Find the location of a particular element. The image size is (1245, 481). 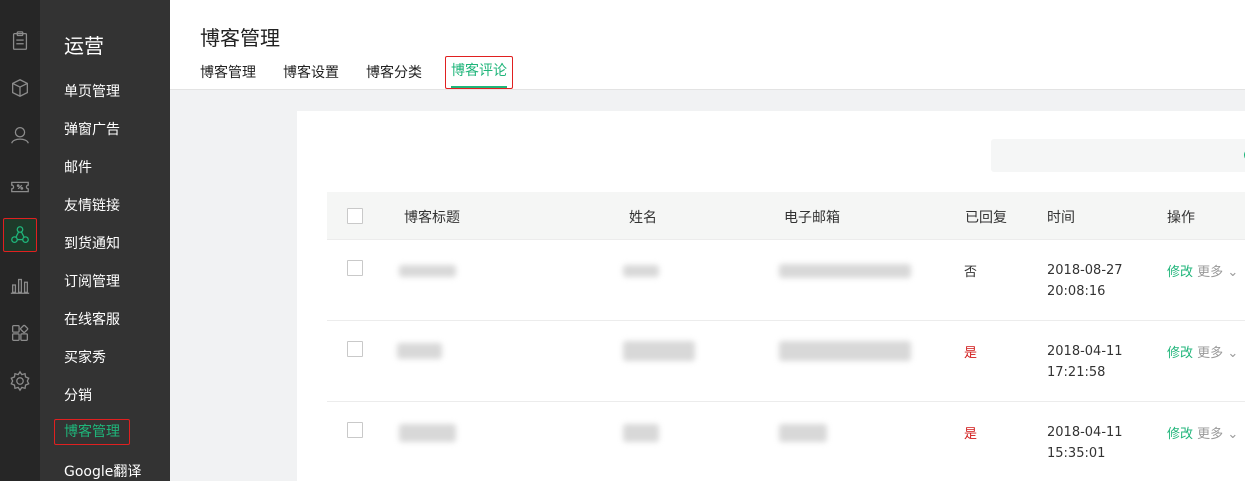

search-input is located at coordinates (1118, 155).